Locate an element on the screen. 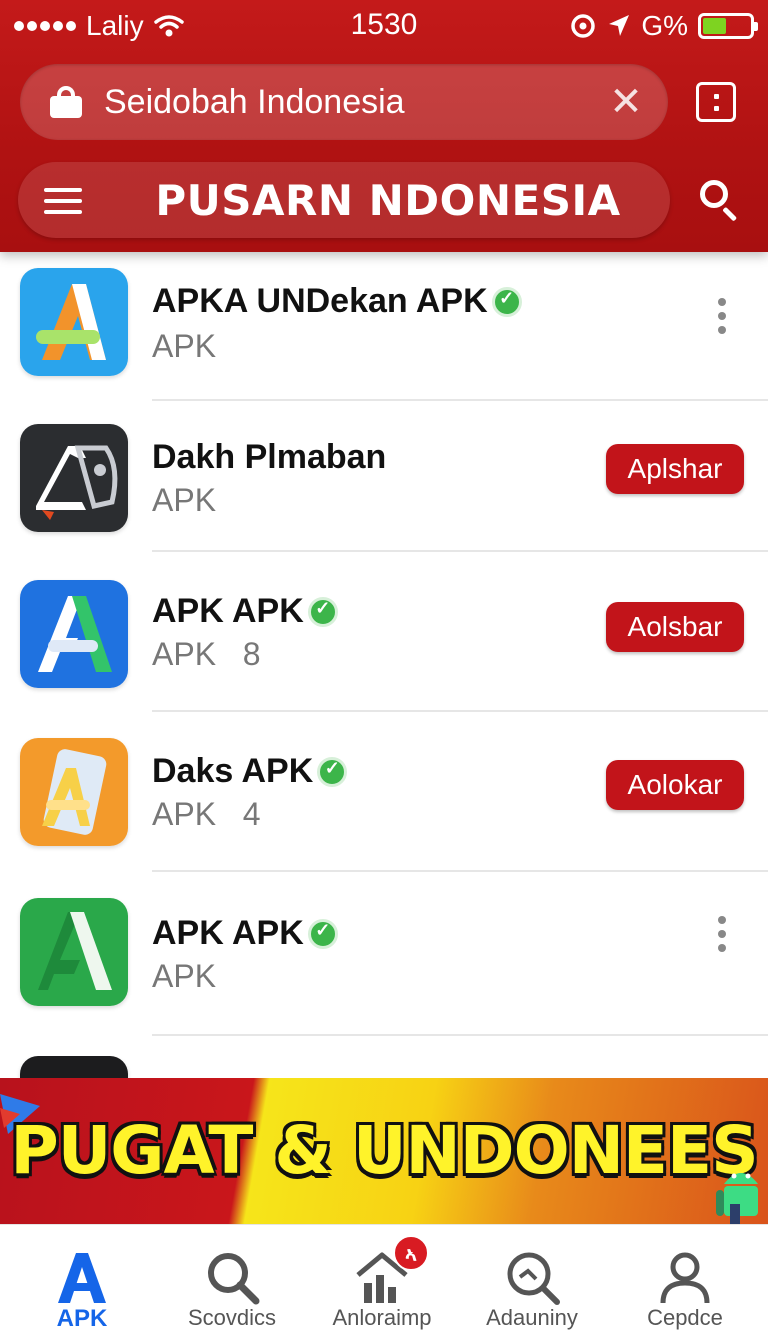 Image resolution: width=768 pixels, height=1344 pixels. promo-banner: PUGAT & UNDONEES is located at coordinates (384, 1151).